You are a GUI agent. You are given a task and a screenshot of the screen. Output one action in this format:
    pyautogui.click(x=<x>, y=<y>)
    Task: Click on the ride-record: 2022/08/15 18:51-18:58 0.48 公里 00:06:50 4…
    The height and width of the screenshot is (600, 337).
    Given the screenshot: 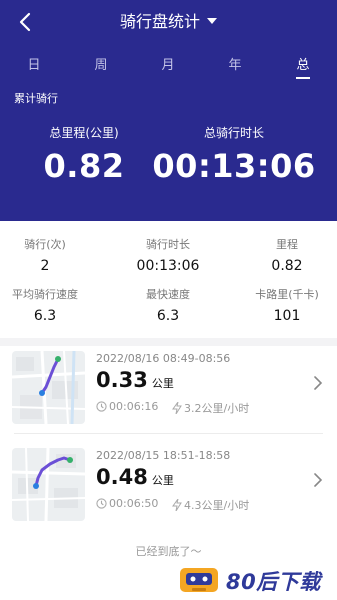 What is the action you would take?
    pyautogui.click(x=168, y=487)
    